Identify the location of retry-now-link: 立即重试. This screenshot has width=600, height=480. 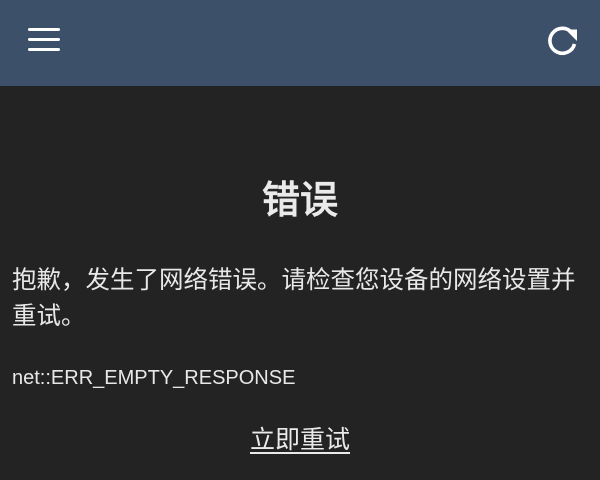
(300, 440).